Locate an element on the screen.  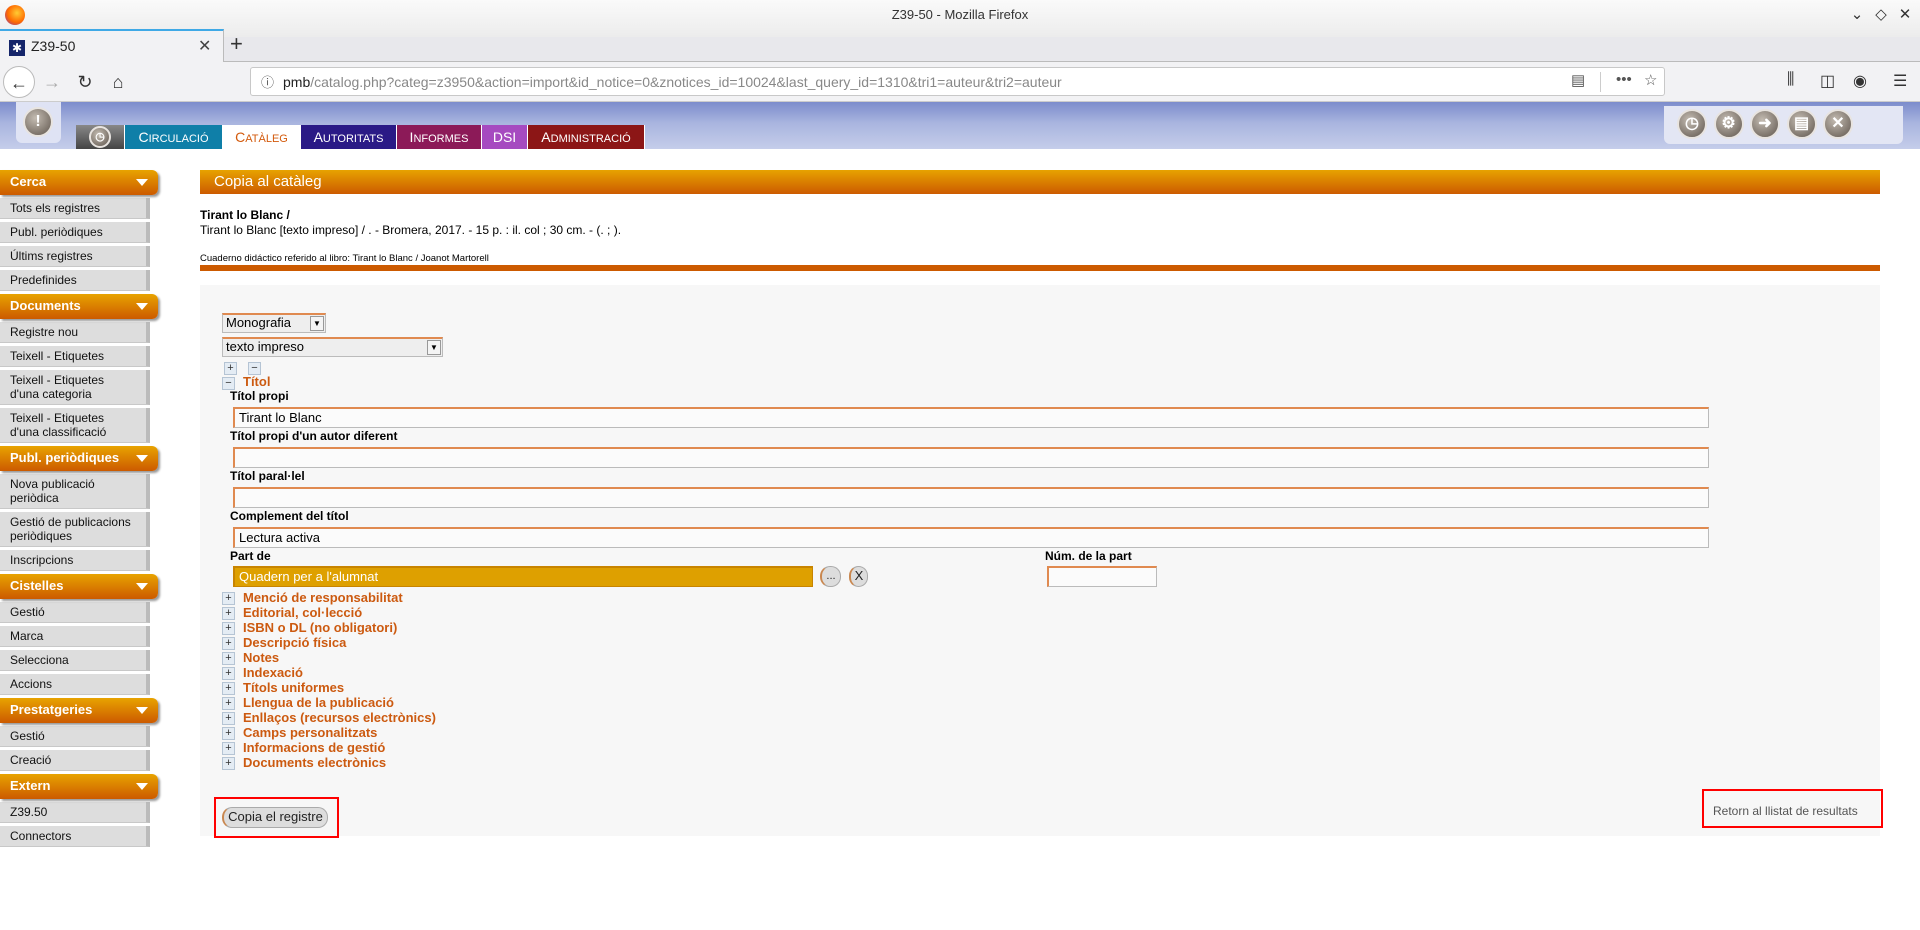
back-arrow-icon: ← is located at coordinates (19, 82).